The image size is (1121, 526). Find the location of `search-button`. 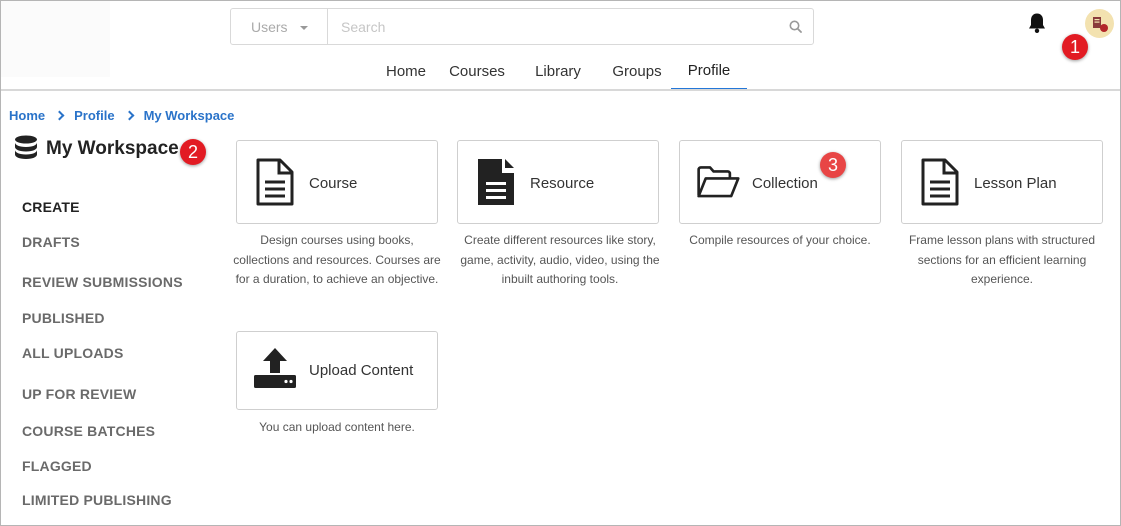

search-button is located at coordinates (795, 26).